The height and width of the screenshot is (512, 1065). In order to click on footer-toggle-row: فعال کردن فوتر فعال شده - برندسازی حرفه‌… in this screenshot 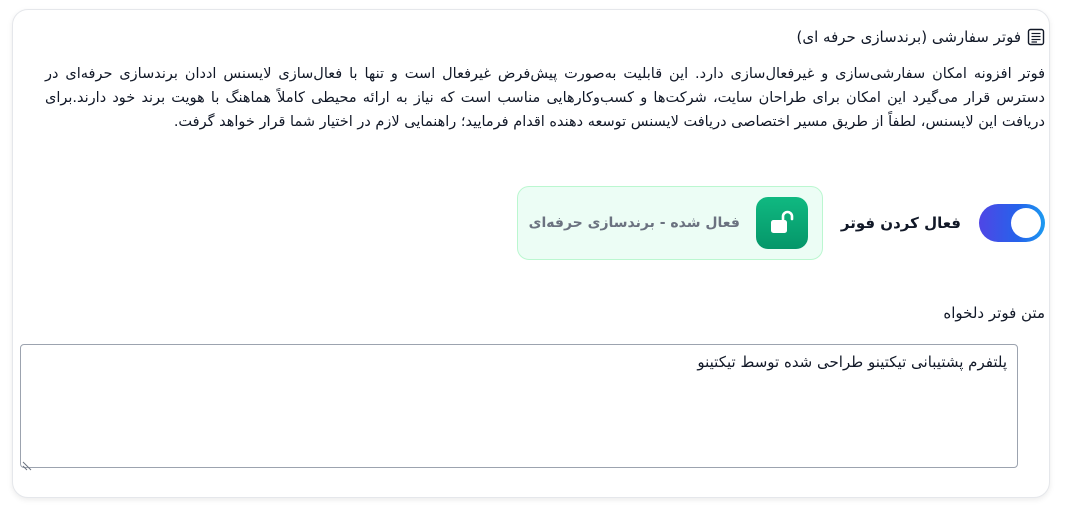, I will do `click(780, 223)`.